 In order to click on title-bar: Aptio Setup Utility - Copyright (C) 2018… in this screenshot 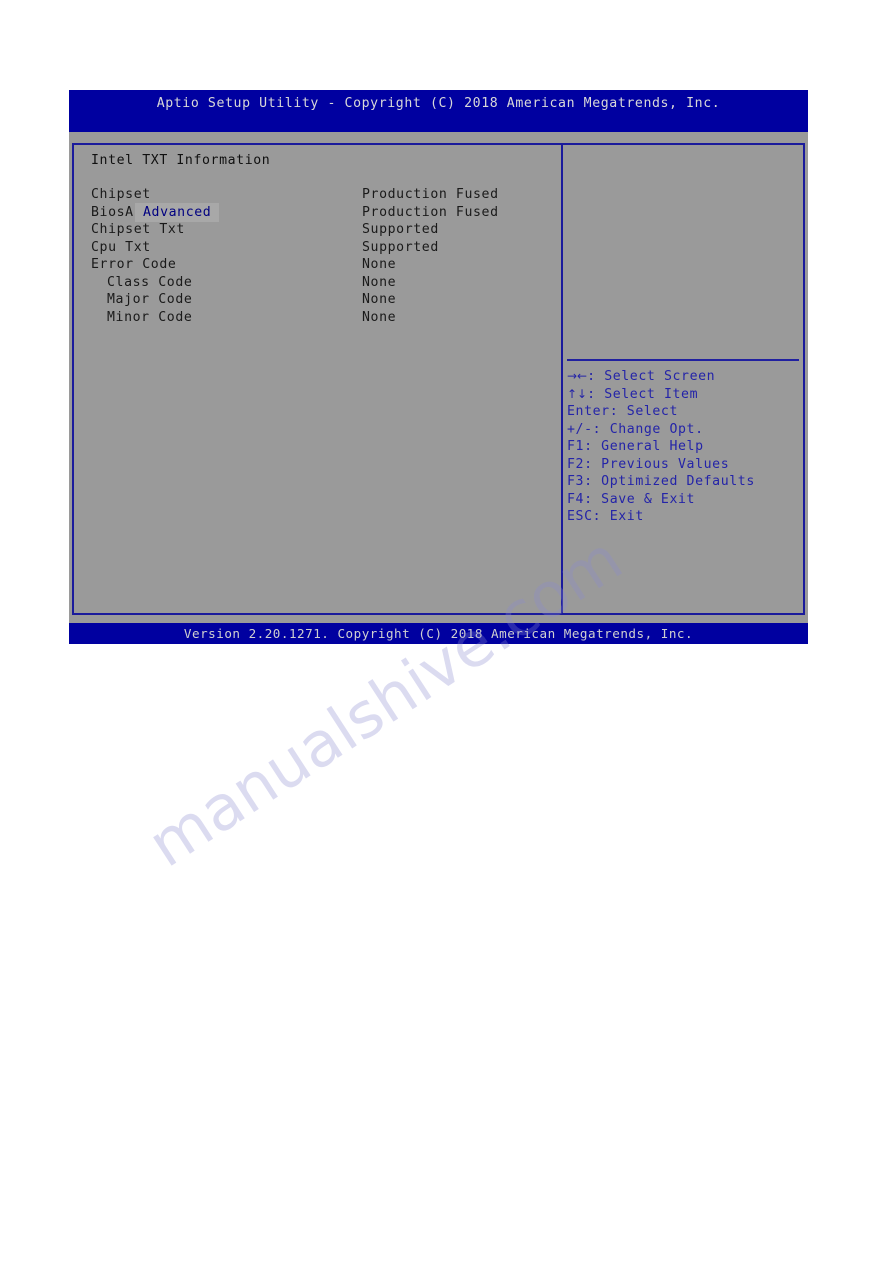, I will do `click(438, 111)`.